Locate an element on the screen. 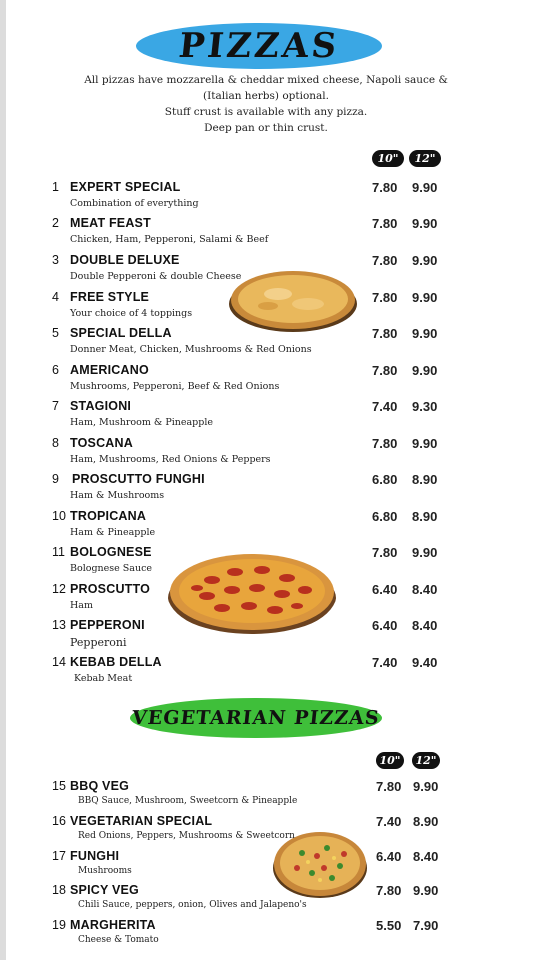 This screenshot has width=539, height=960. item-name: SPECIAL DELLA is located at coordinates (121, 333).